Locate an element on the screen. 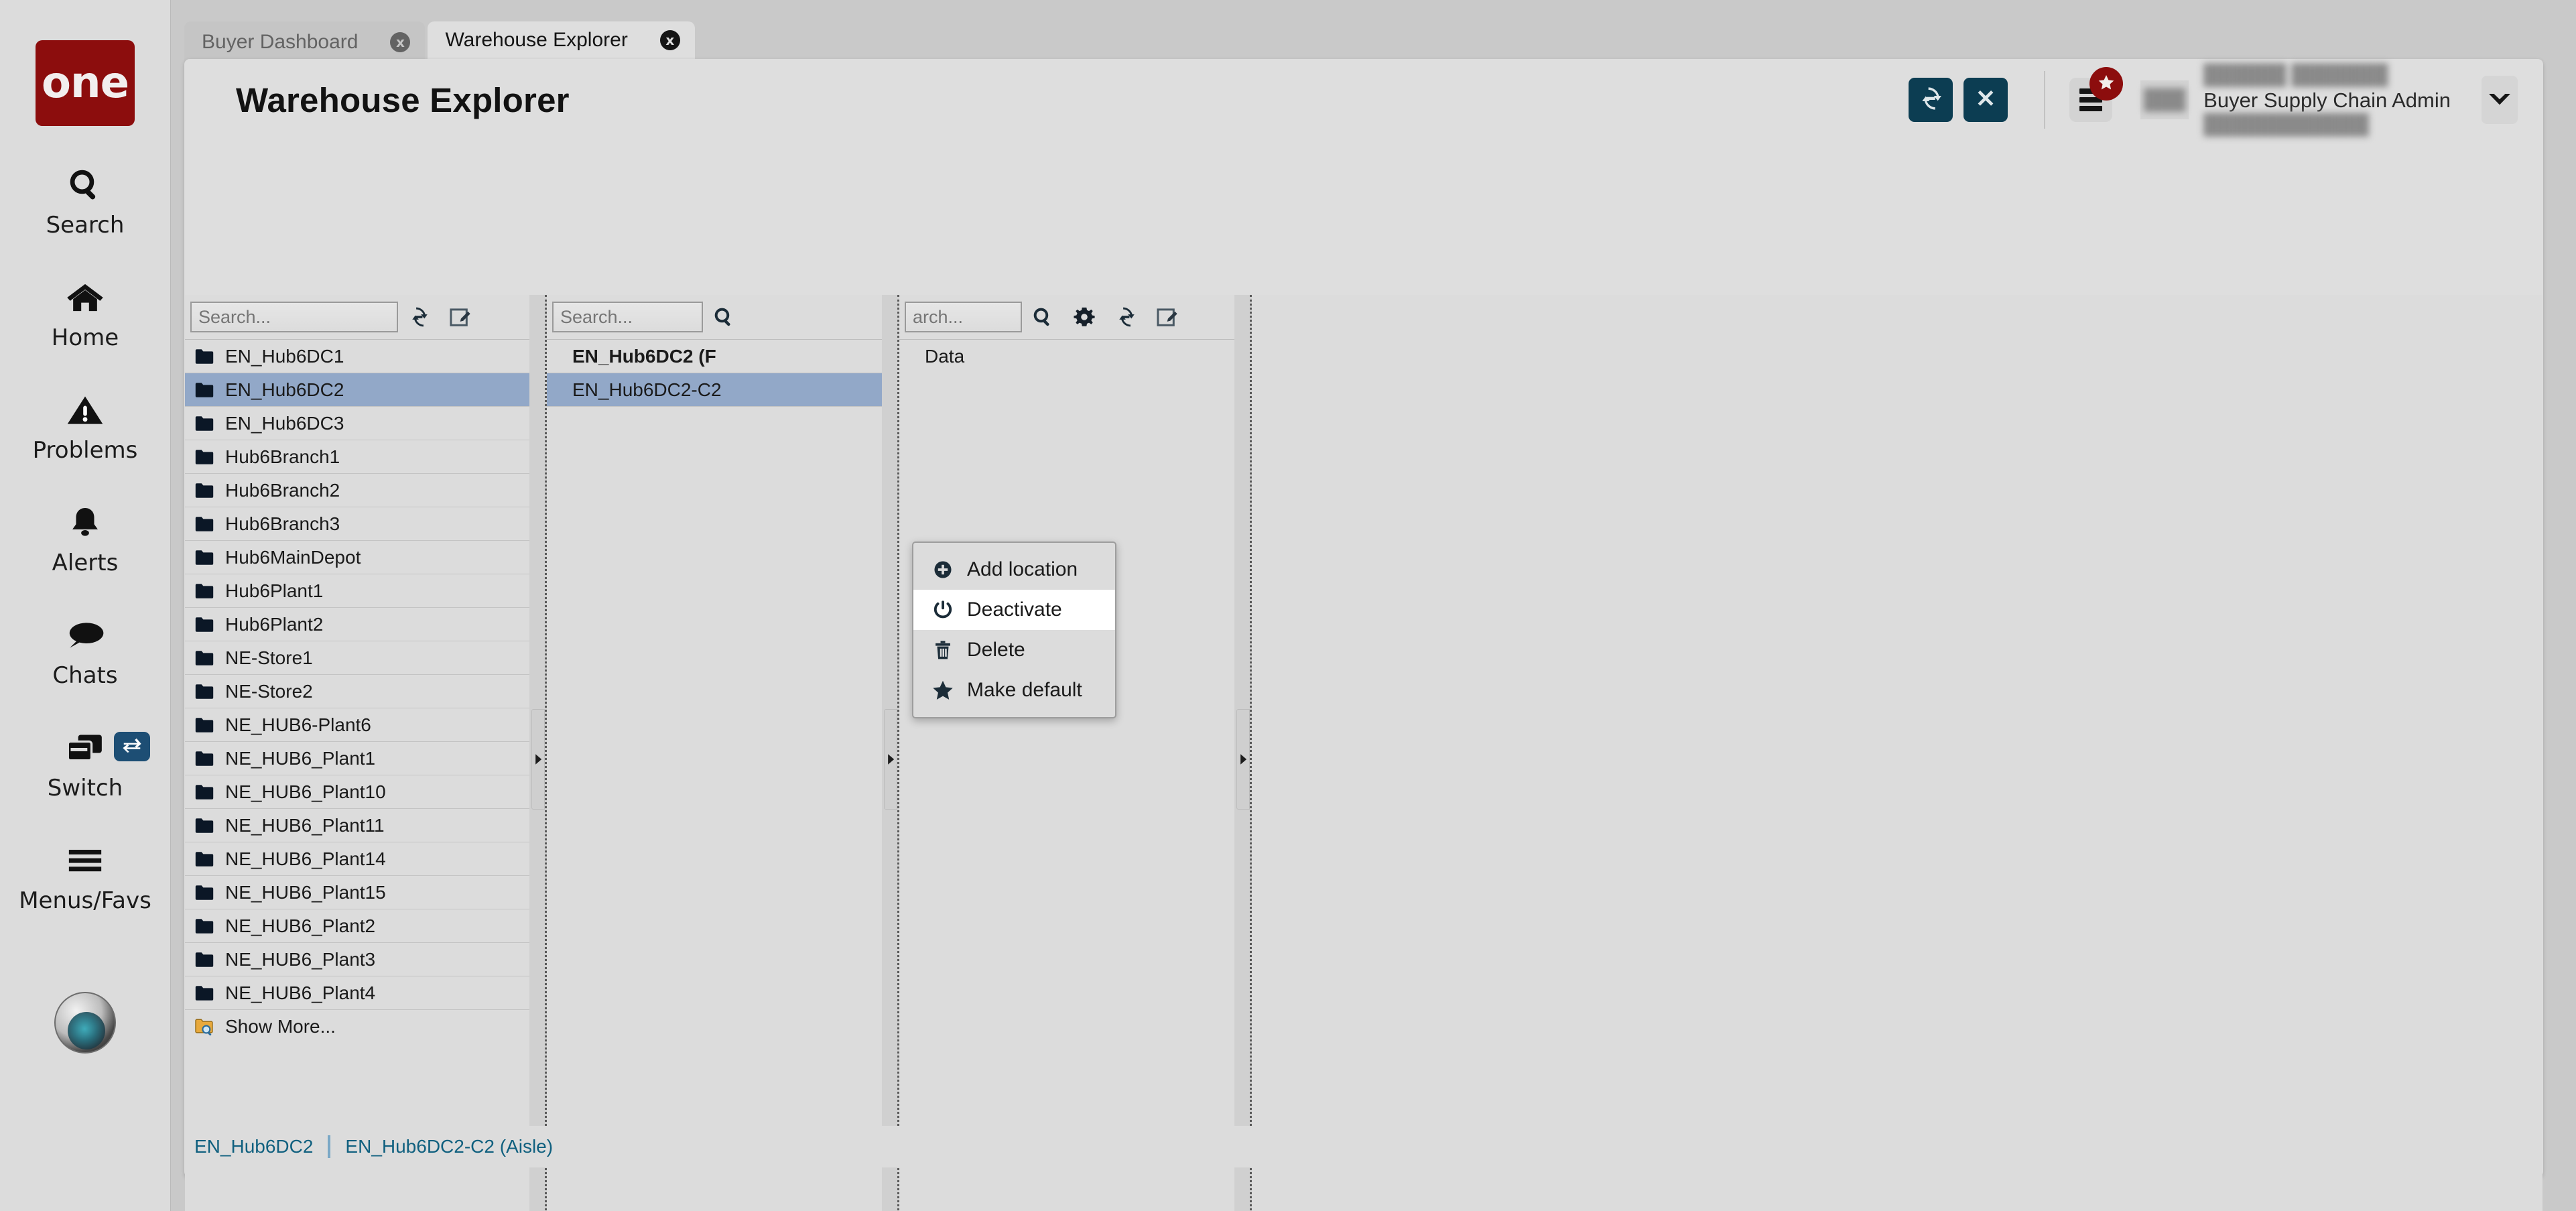 The height and width of the screenshot is (1211, 2576). table-row: Data is located at coordinates (1066, 356).